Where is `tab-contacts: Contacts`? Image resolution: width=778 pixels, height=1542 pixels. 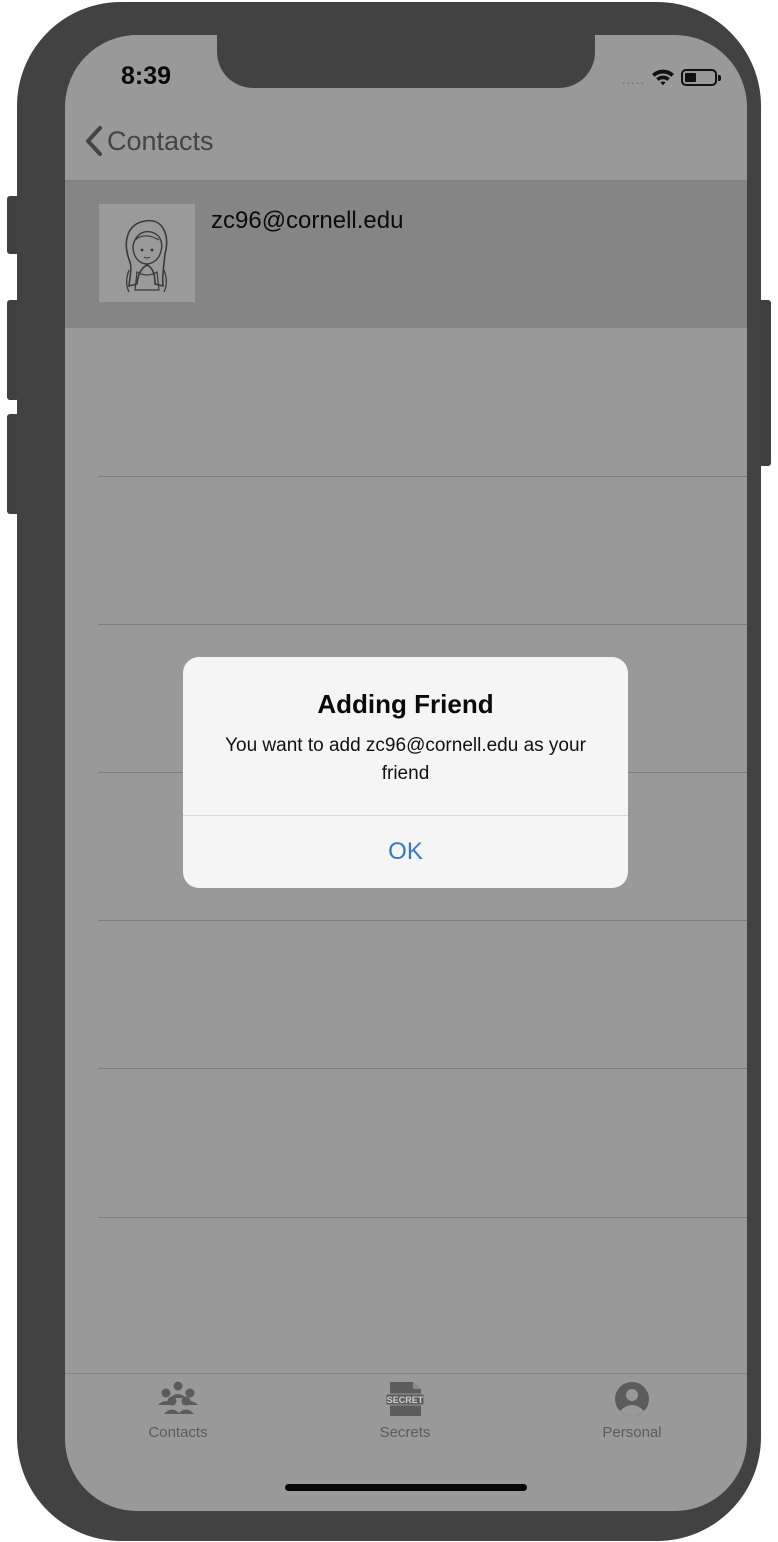 tab-contacts: Contacts is located at coordinates (178, 1411).